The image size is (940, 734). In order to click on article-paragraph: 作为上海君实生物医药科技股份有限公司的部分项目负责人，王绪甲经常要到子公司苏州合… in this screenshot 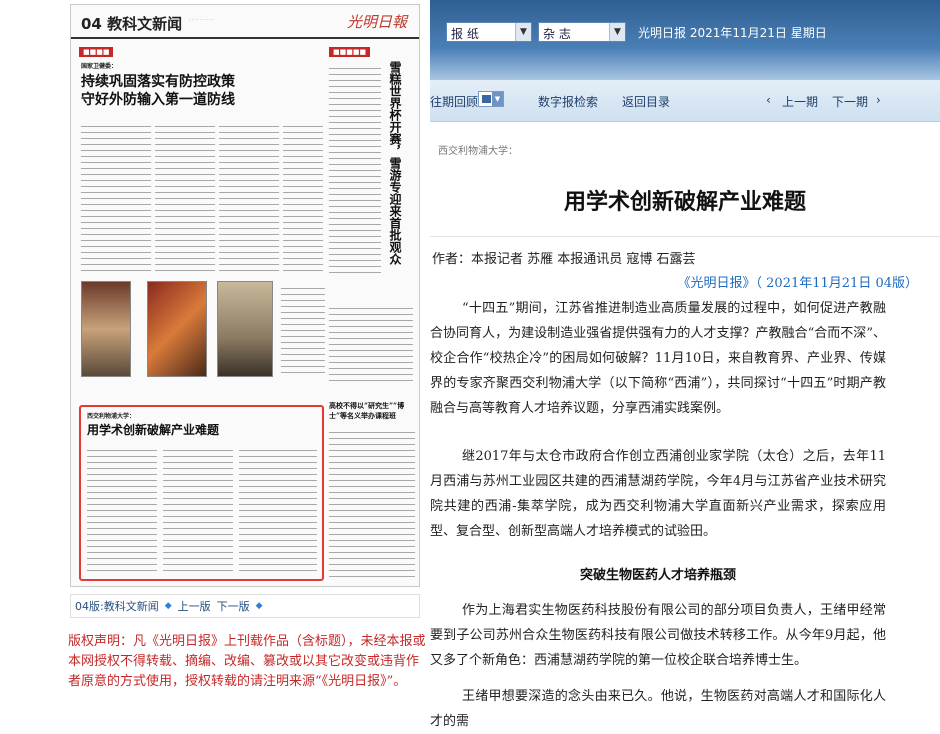, I will do `click(658, 635)`.